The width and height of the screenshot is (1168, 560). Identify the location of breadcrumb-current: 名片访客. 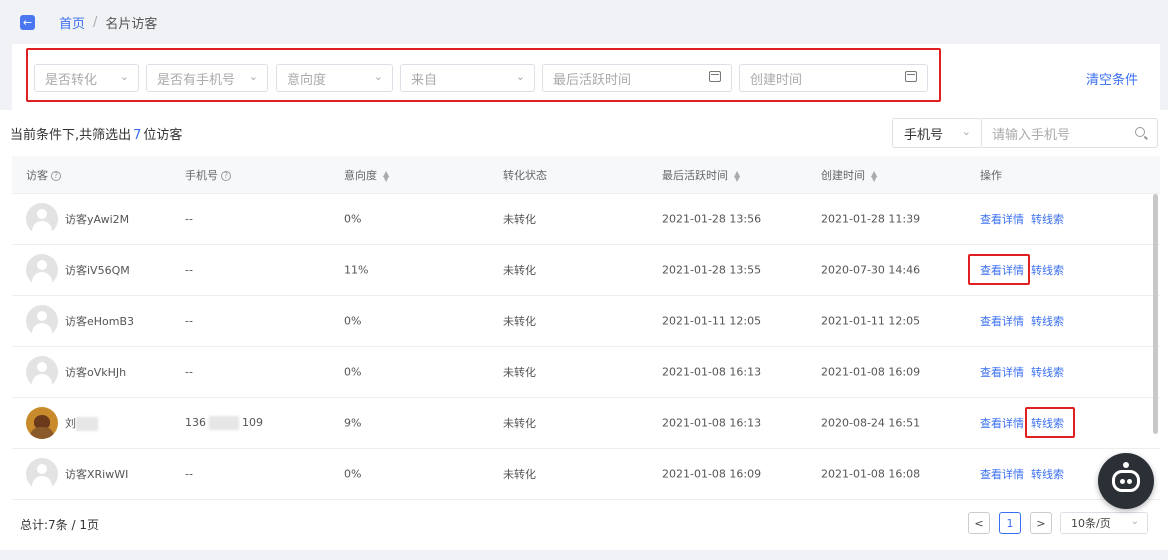
(131, 24).